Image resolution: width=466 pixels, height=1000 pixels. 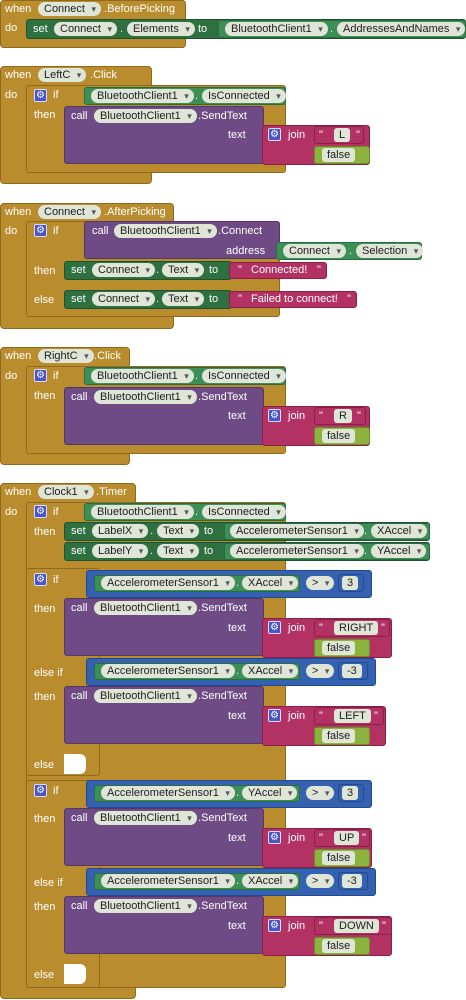 I want to click on string-value: Connected!, so click(x=279, y=270).